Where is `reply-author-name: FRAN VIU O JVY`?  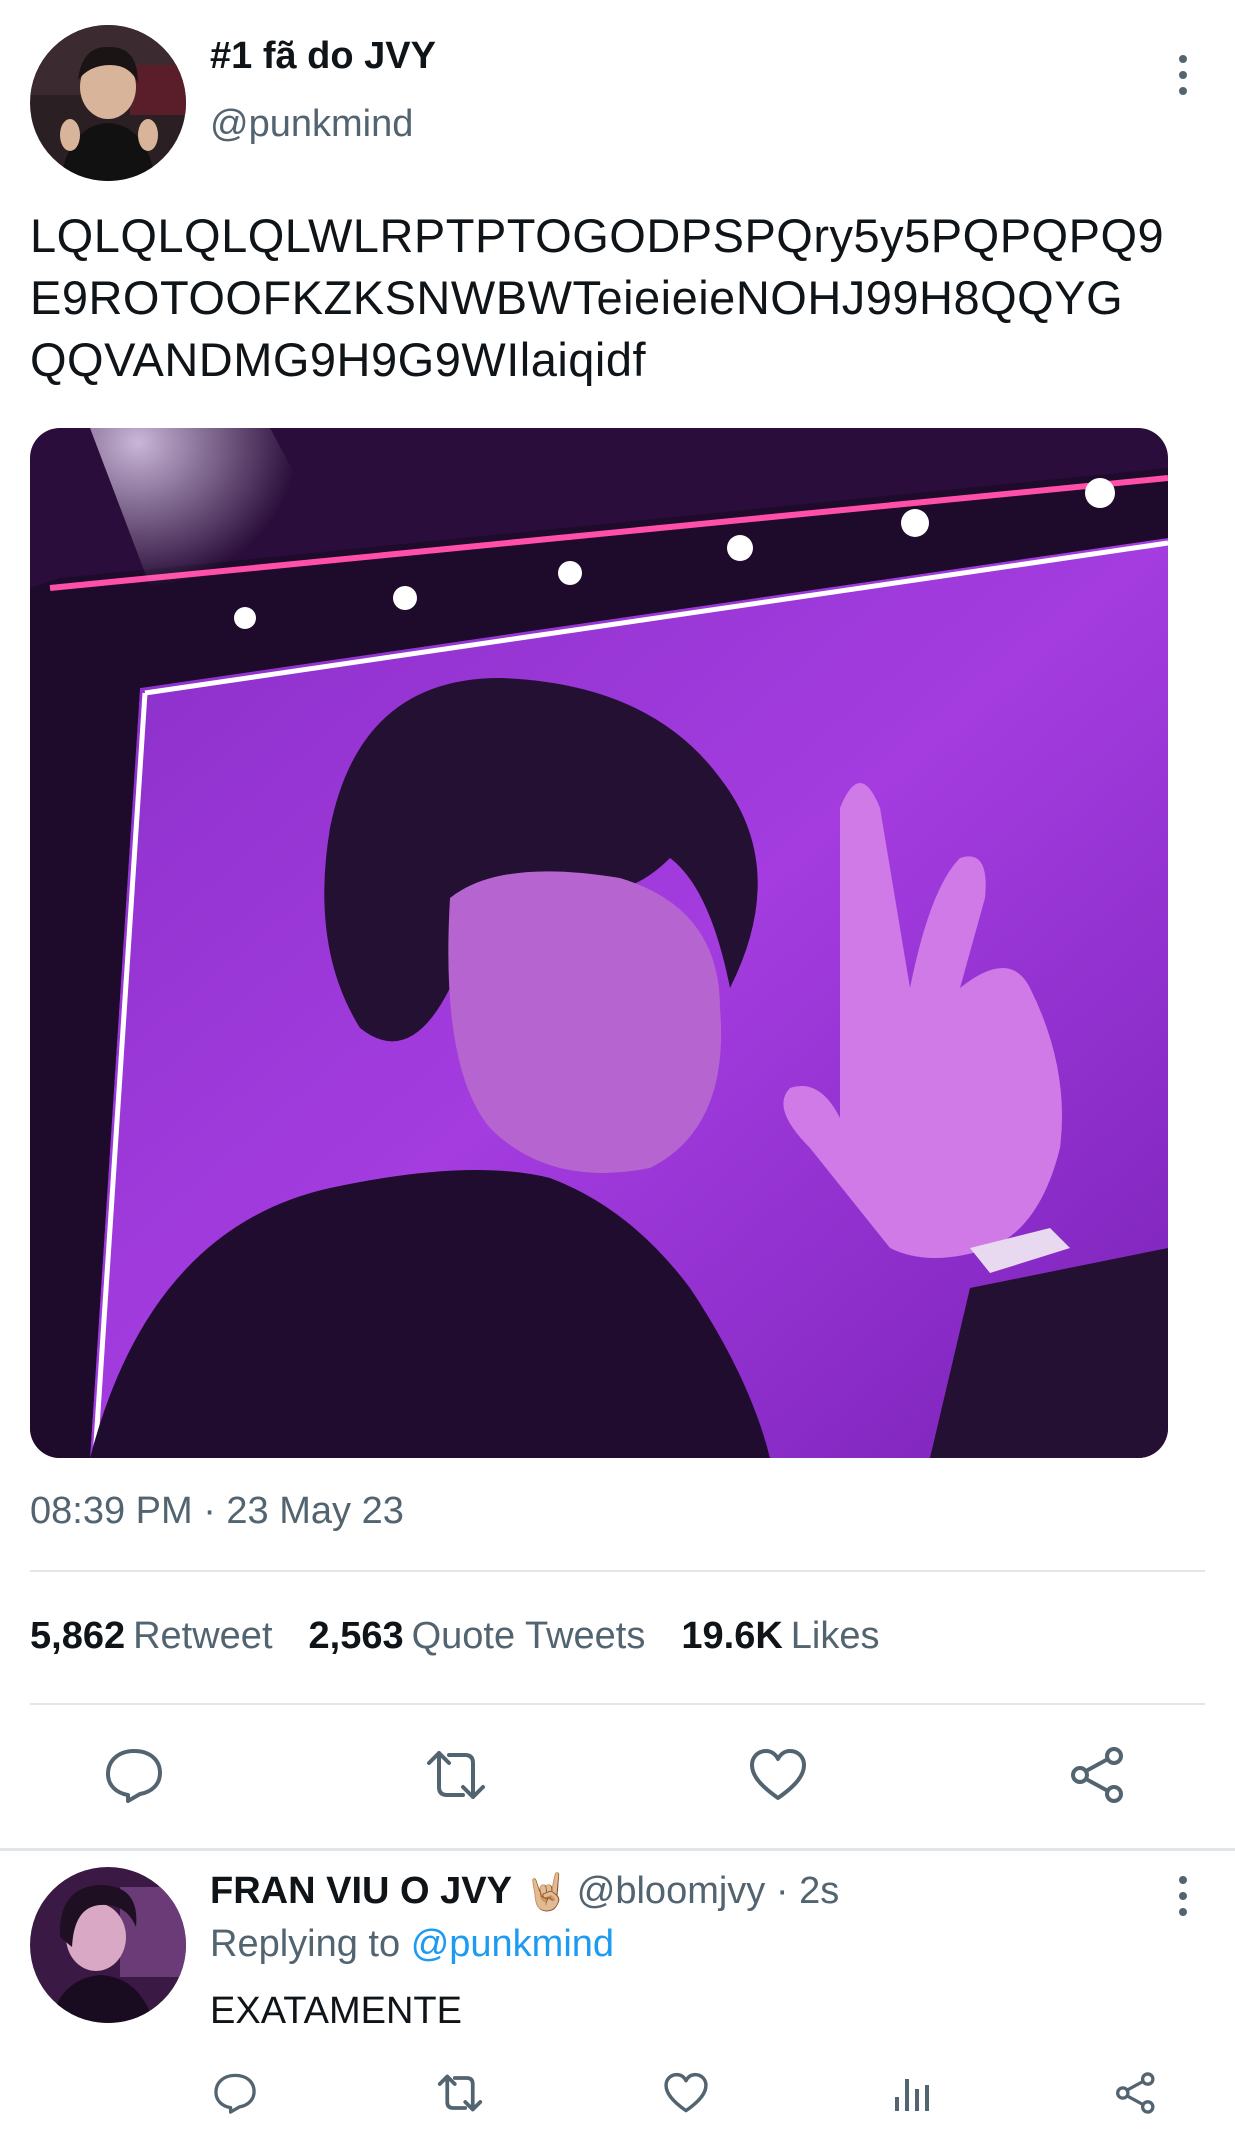
reply-author-name: FRAN VIU O JVY is located at coordinates (361, 1891).